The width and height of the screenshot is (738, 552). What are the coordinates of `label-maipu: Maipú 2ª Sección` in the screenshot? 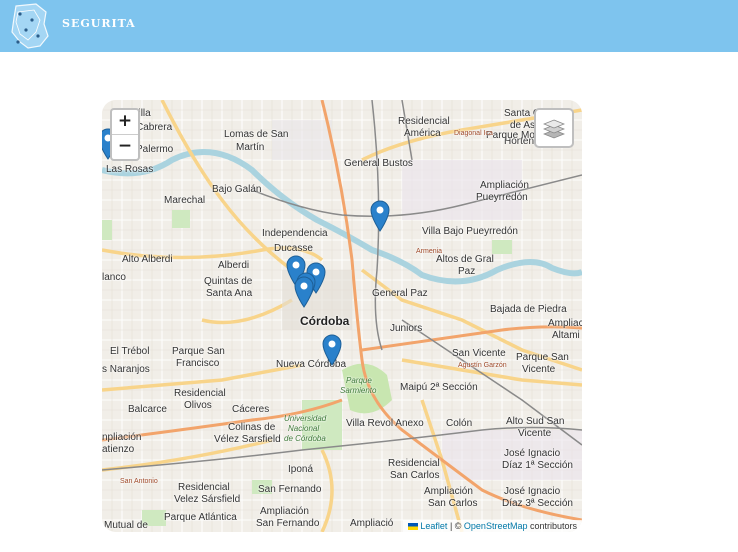 It's located at (439, 387).